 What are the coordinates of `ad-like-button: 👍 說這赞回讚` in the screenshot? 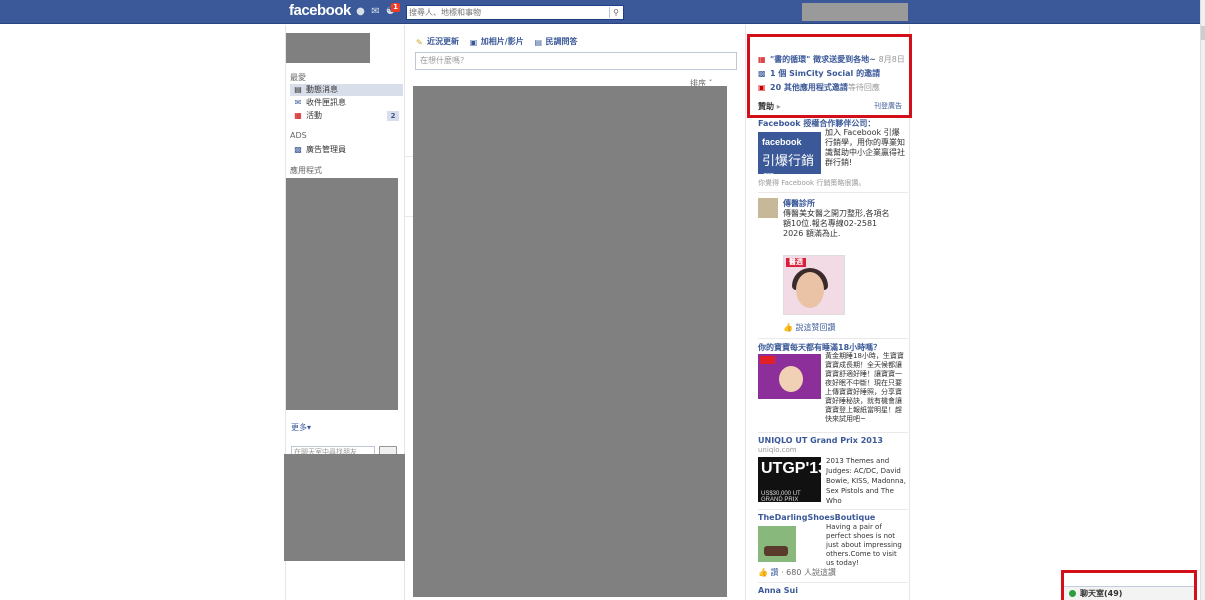 It's located at (809, 327).